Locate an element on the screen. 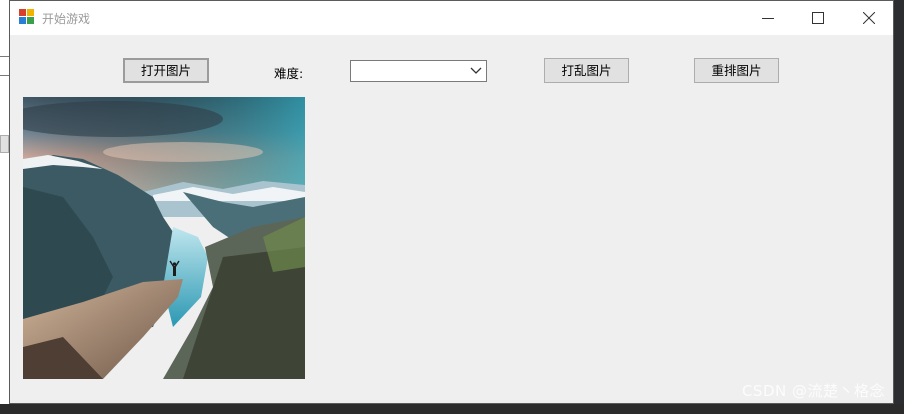 The image size is (904, 414). minimize-icon is located at coordinates (768, 18).